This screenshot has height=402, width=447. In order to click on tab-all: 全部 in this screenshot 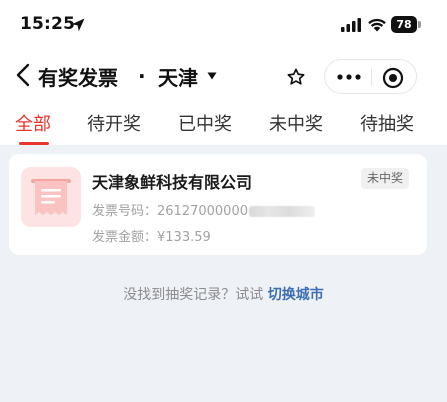, I will do `click(33, 123)`.